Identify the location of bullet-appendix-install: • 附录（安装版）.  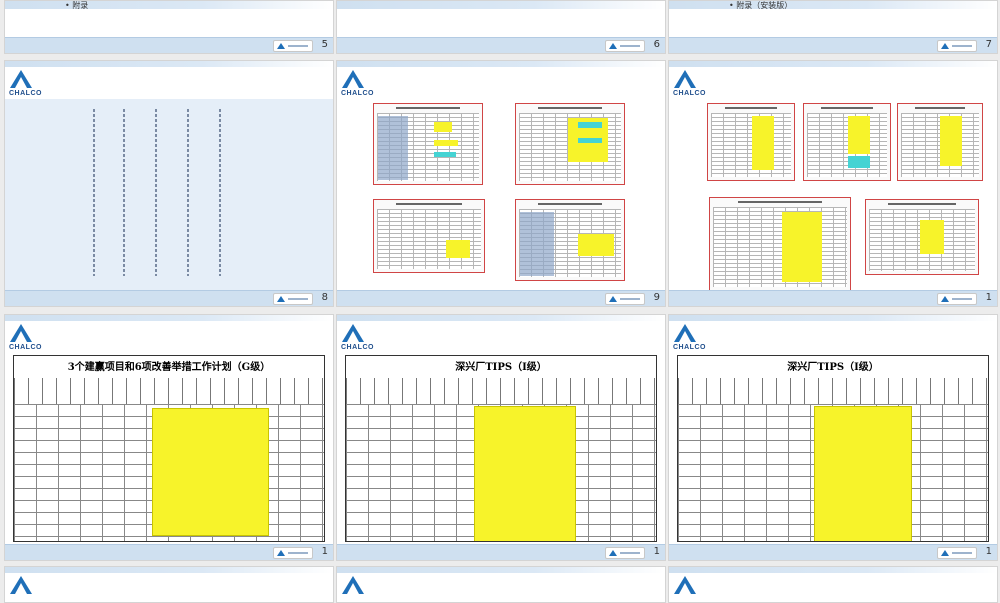
(761, 5).